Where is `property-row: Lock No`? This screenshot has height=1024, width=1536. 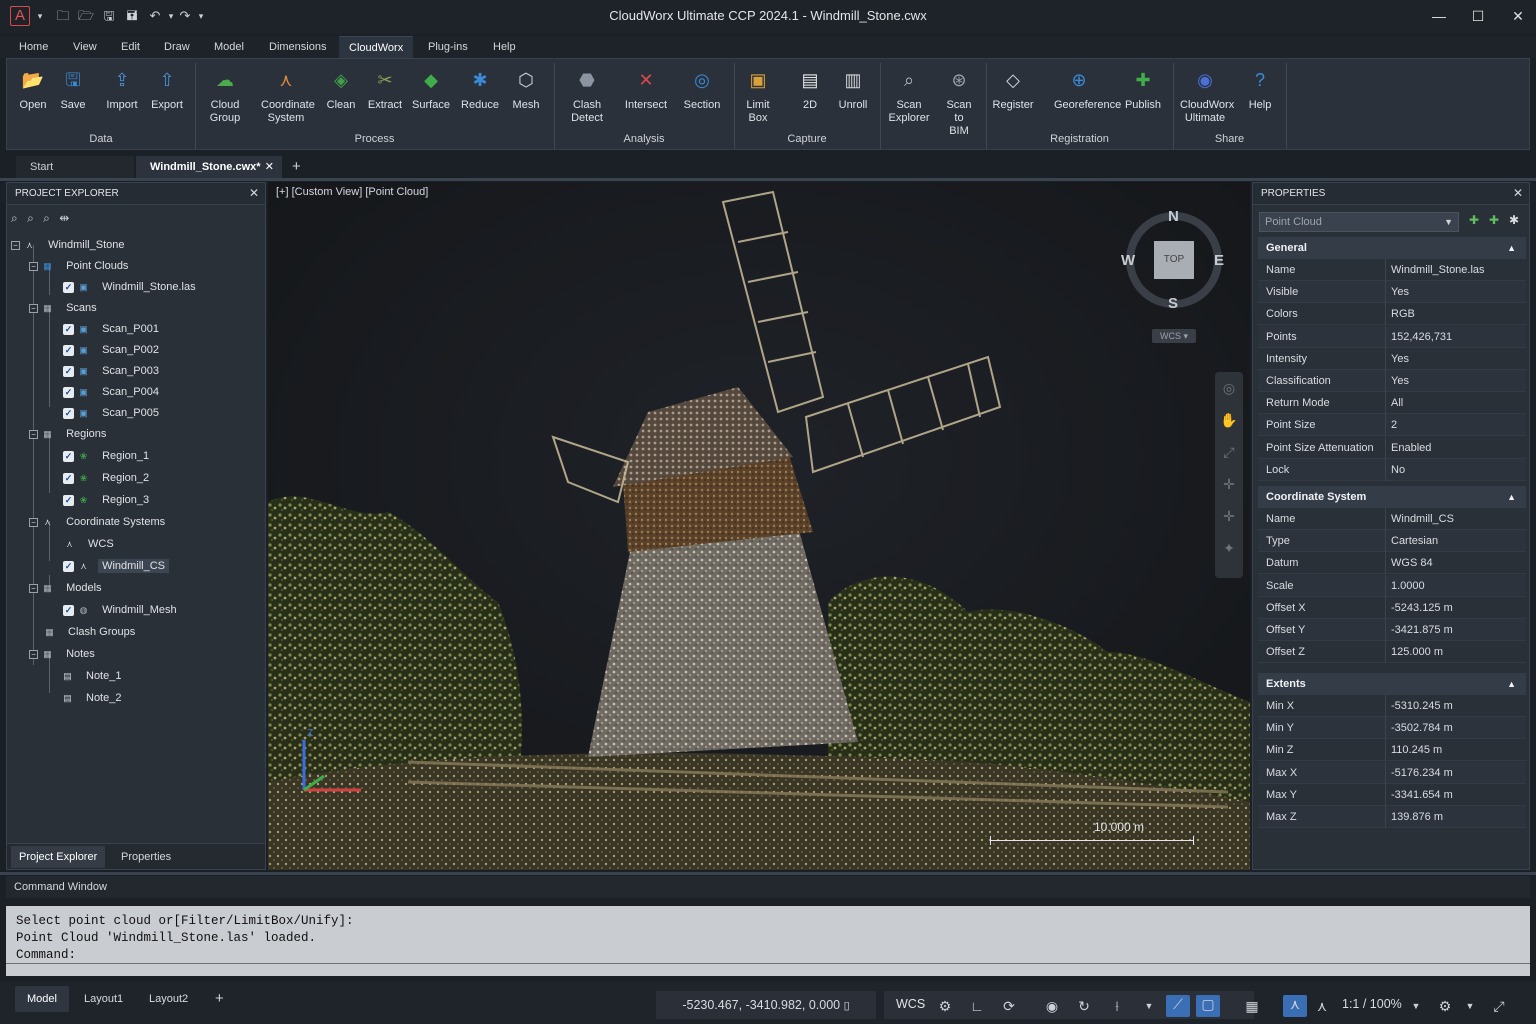
property-row: Lock No is located at coordinates (1392, 469).